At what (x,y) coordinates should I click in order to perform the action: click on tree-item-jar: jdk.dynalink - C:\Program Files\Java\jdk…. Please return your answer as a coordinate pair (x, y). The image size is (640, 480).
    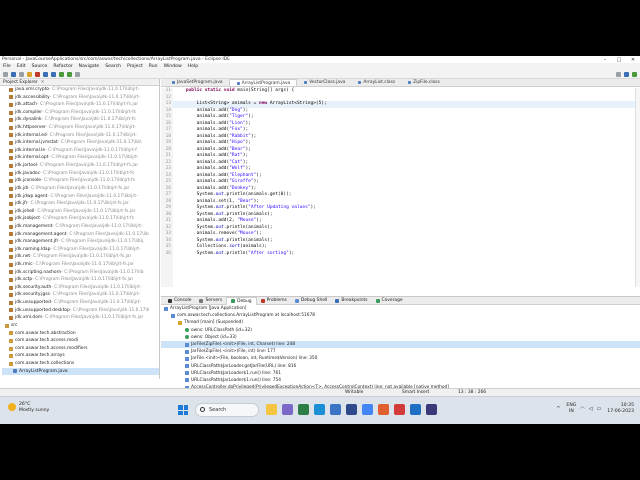
    Looking at the image, I should click on (80, 120).